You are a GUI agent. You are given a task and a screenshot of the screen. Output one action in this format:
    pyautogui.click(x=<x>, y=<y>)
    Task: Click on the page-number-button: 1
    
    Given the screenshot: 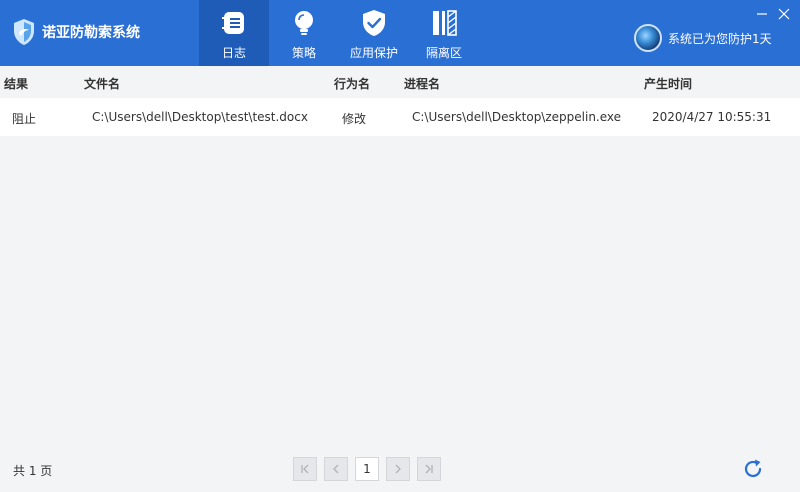 What is the action you would take?
    pyautogui.click(x=367, y=469)
    